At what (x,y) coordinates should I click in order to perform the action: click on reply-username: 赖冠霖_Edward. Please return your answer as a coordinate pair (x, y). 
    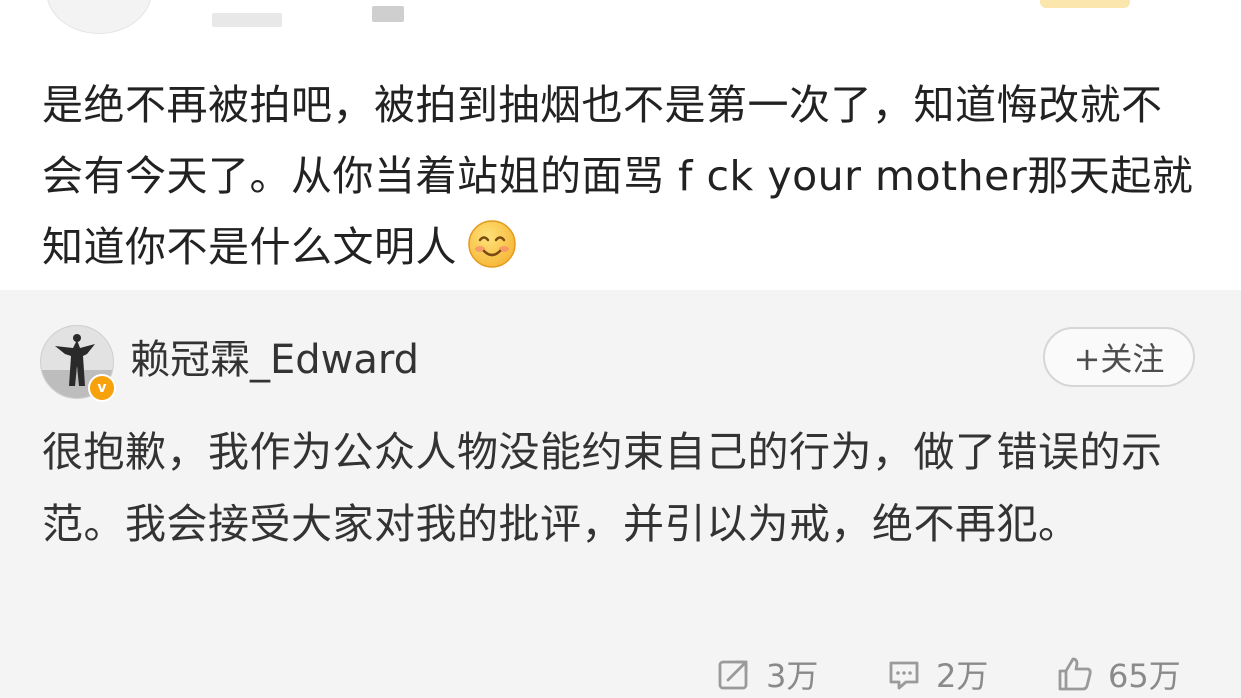
    Looking at the image, I should click on (274, 360).